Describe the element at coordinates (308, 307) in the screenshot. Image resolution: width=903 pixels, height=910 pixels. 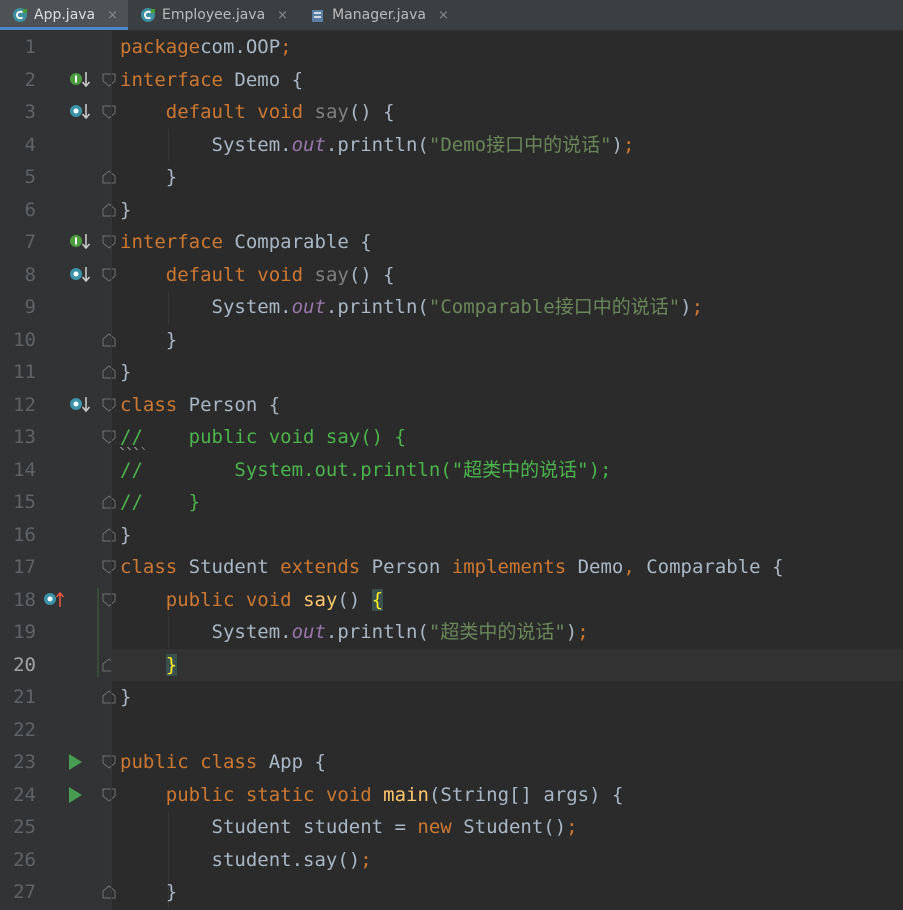
I see `code-token: out` at that location.